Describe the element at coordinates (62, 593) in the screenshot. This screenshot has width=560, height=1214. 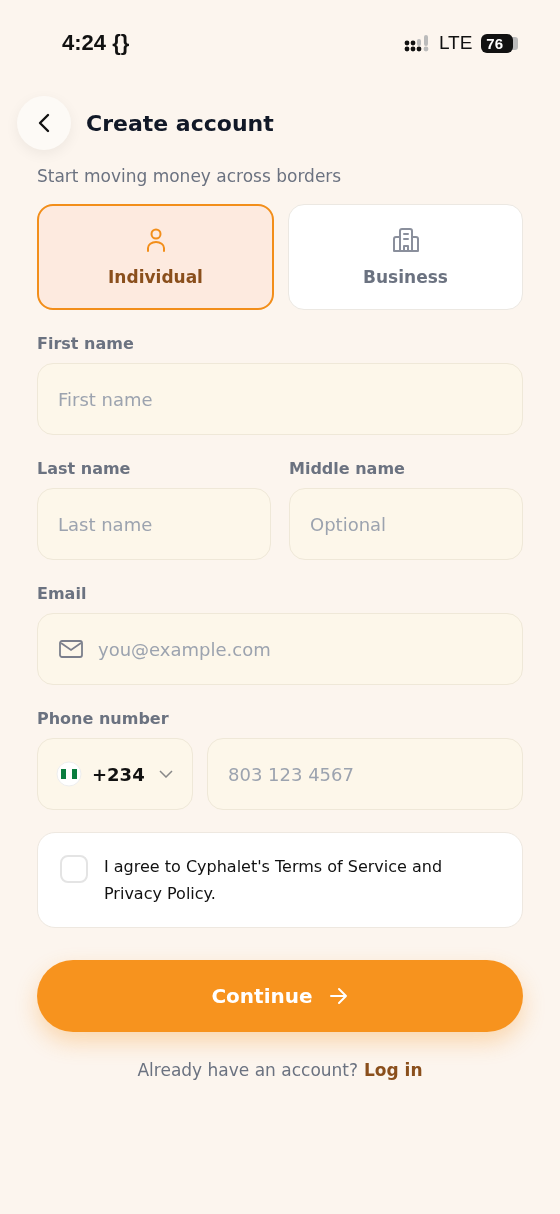
I see `field-label: Email` at that location.